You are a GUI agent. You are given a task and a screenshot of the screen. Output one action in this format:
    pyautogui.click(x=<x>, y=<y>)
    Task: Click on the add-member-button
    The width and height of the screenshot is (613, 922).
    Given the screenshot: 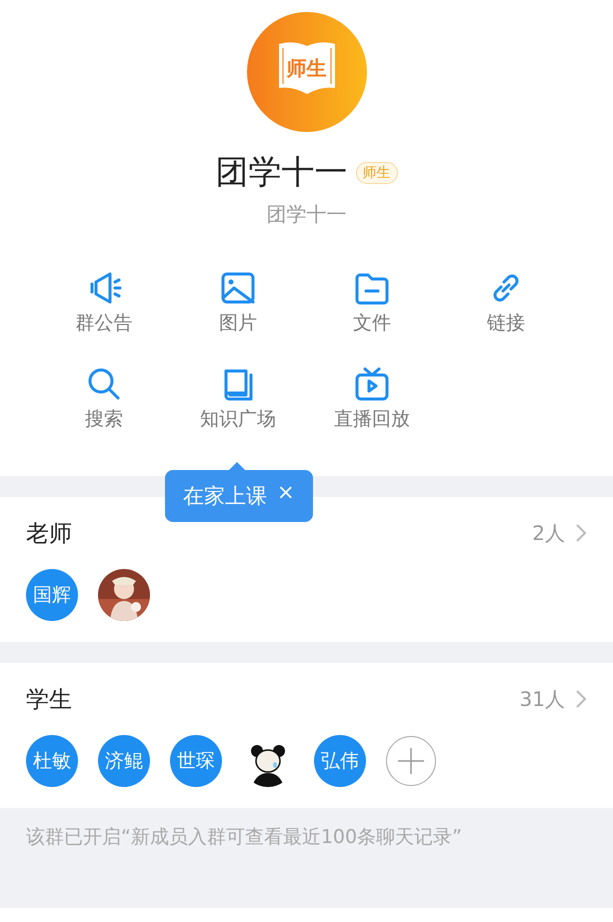 What is the action you would take?
    pyautogui.click(x=411, y=761)
    